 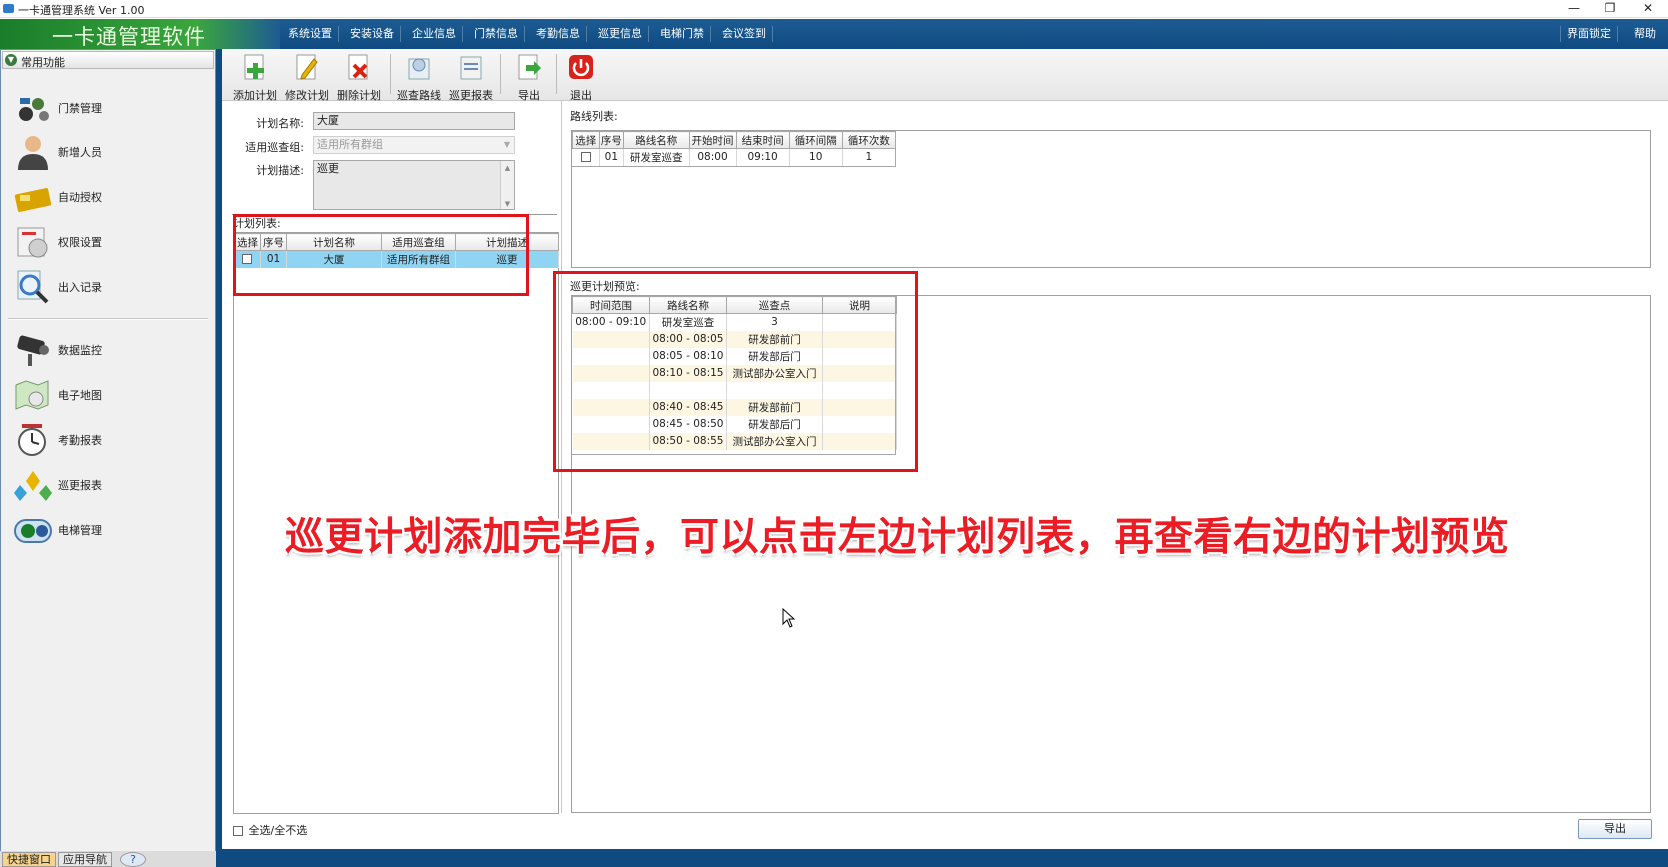 What do you see at coordinates (869, 140) in the screenshot?
I see `column-header: 循环次数` at bounding box center [869, 140].